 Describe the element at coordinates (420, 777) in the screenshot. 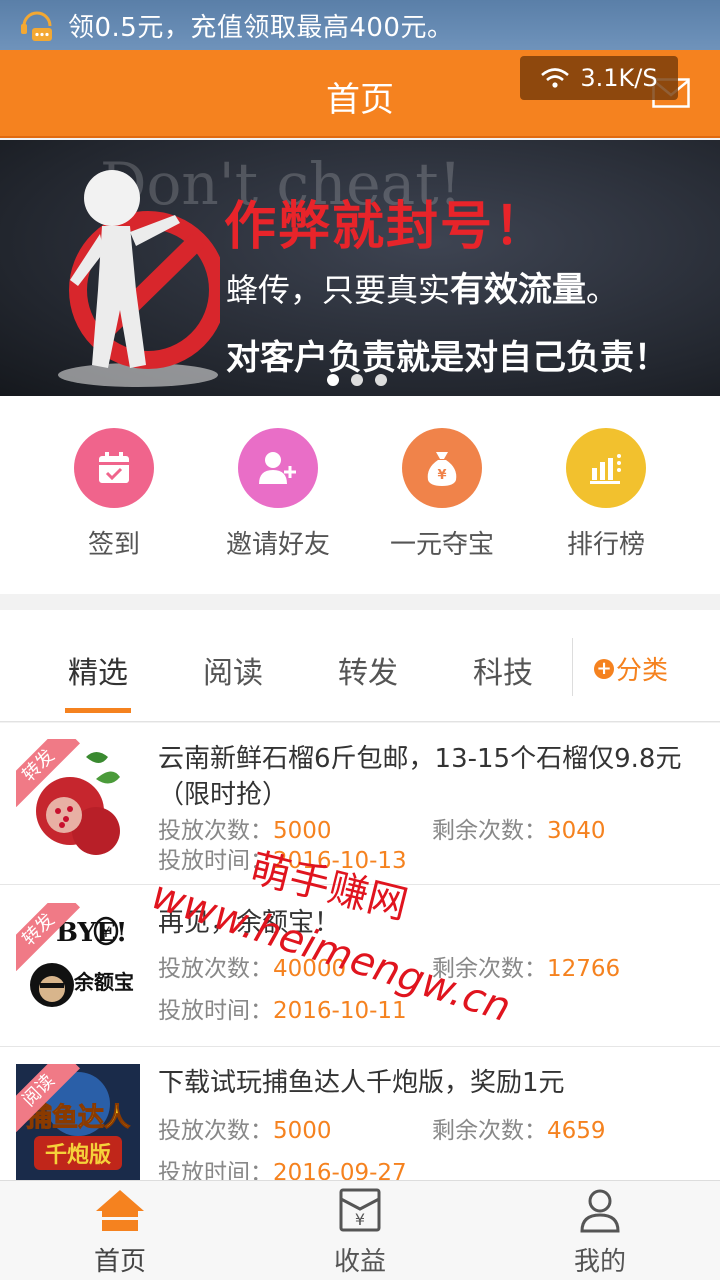

I see `item-title: 云南新鲜石榴6斤包邮，13-15个石榴仅9.8元（限时抢）` at that location.